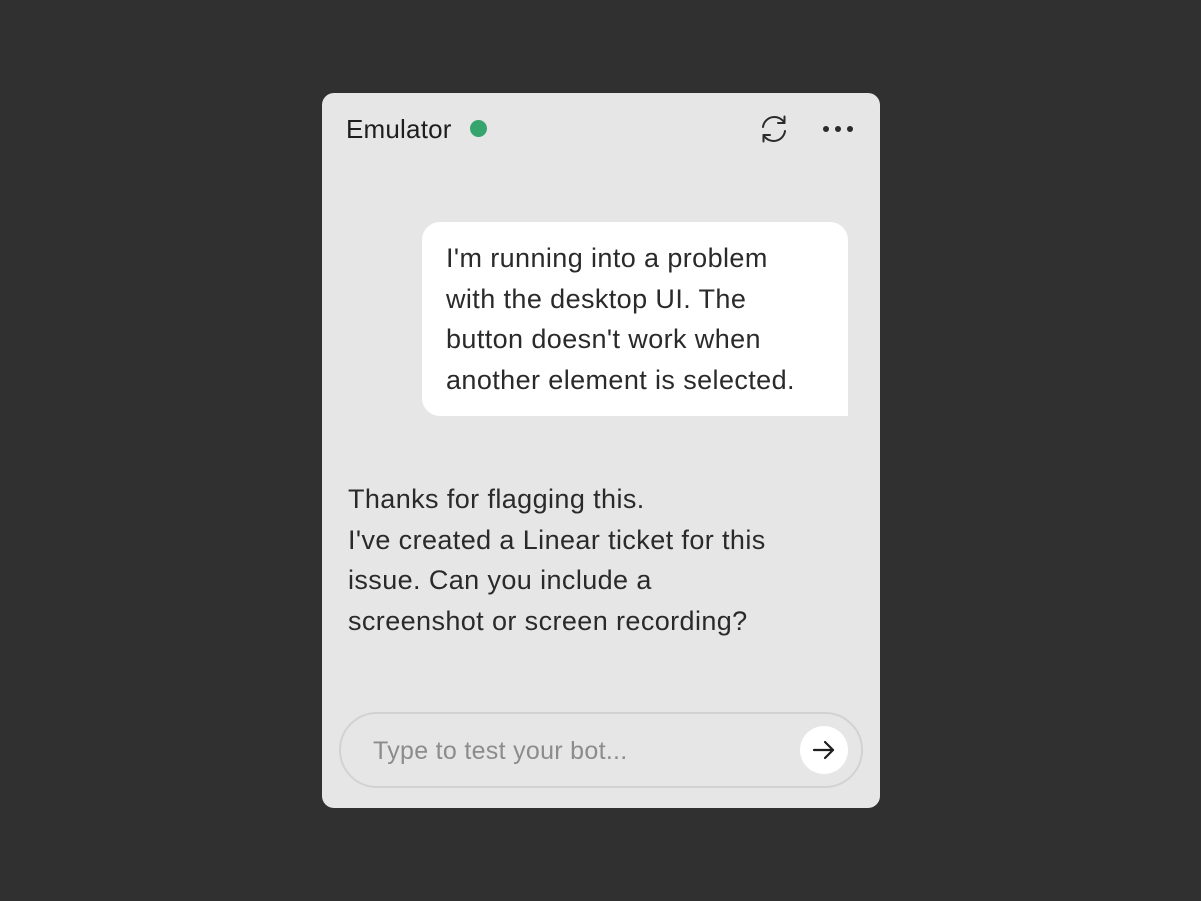  I want to click on emulator-header: Emulator, so click(601, 129).